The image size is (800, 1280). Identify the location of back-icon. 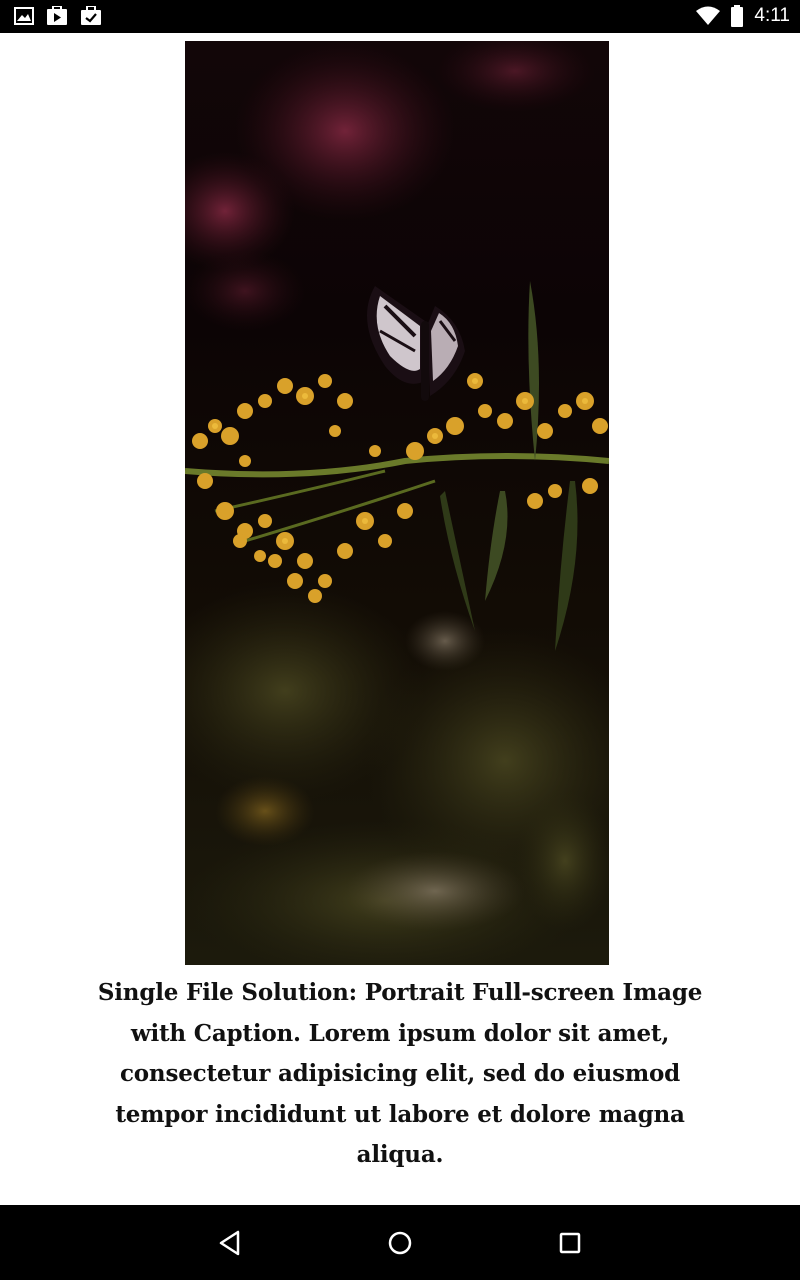
(230, 1243).